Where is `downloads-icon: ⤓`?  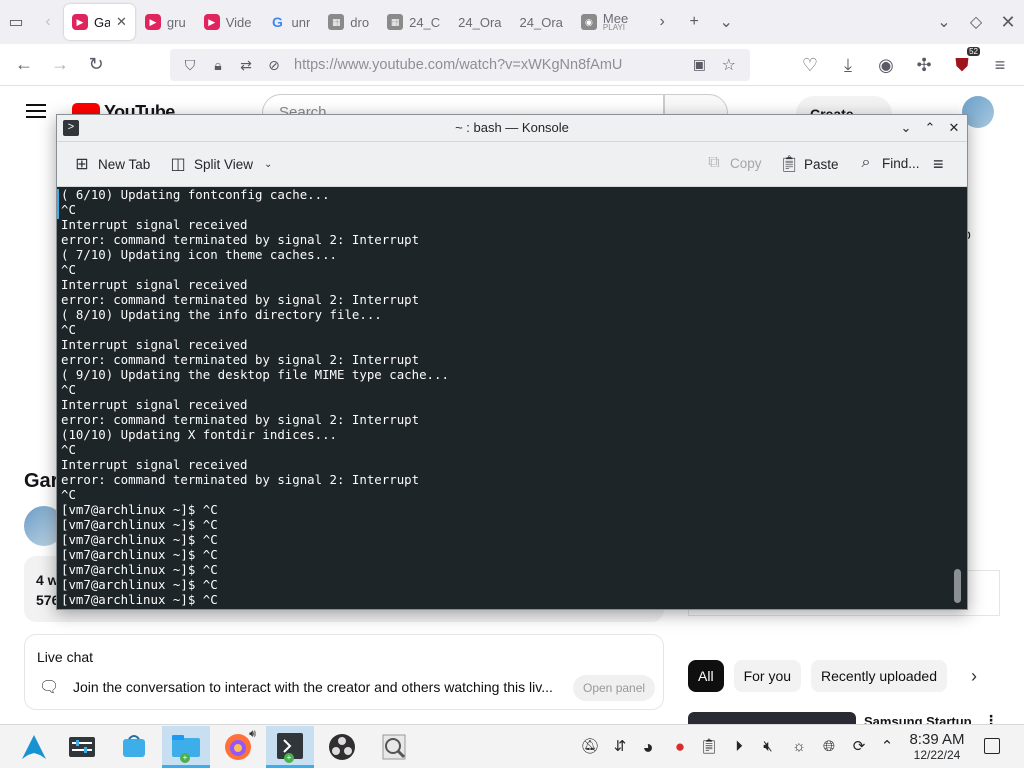
downloads-icon: ⤓ is located at coordinates (848, 65).